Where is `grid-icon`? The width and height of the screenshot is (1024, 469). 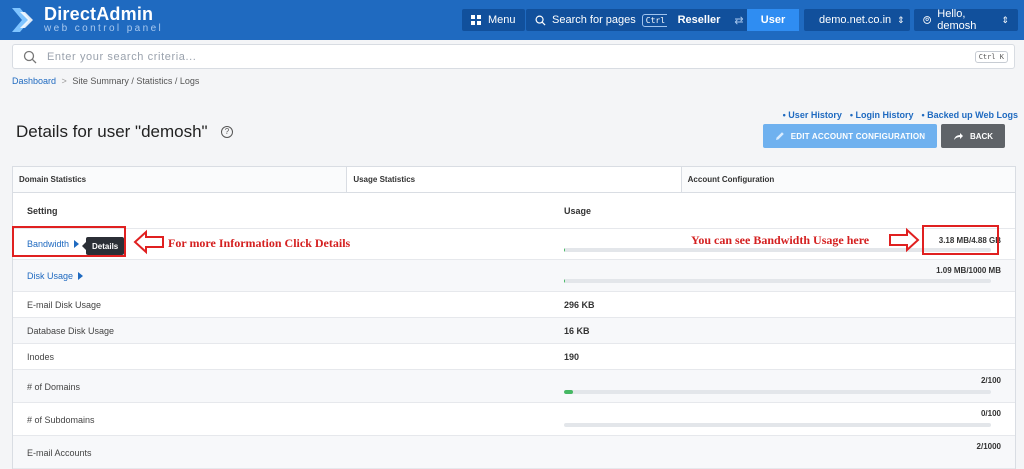 grid-icon is located at coordinates (476, 20).